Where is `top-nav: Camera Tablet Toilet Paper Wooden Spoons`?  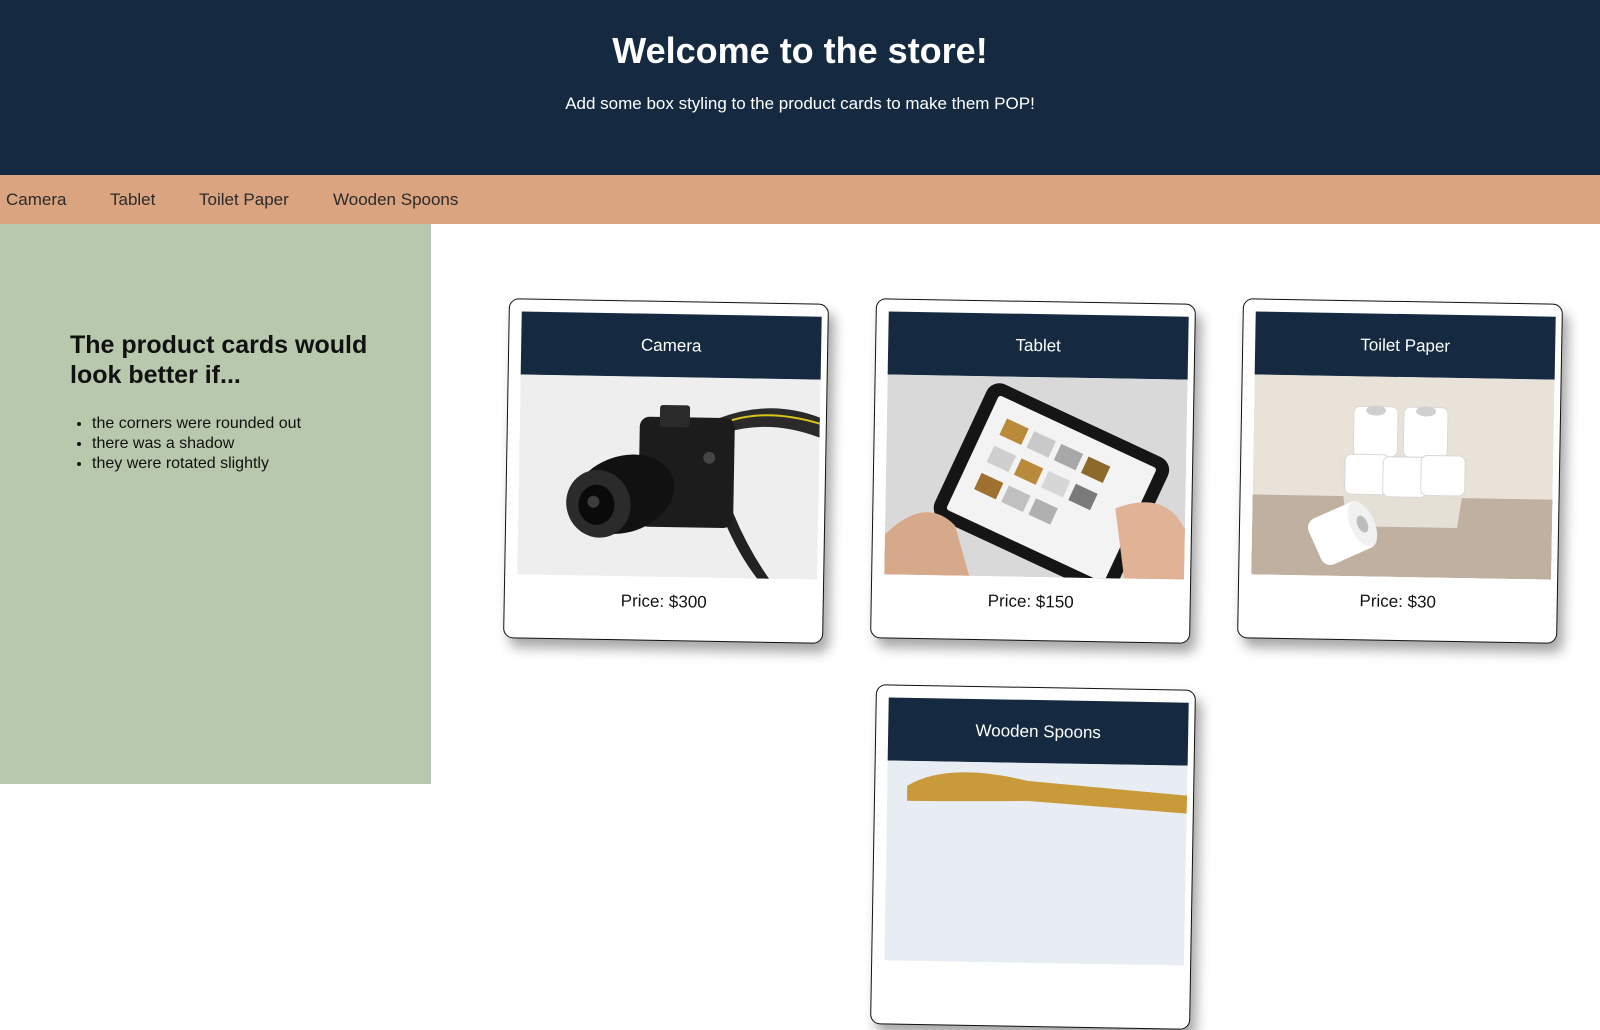
top-nav: Camera Tablet Toilet Paper Wooden Spoons is located at coordinates (800, 199).